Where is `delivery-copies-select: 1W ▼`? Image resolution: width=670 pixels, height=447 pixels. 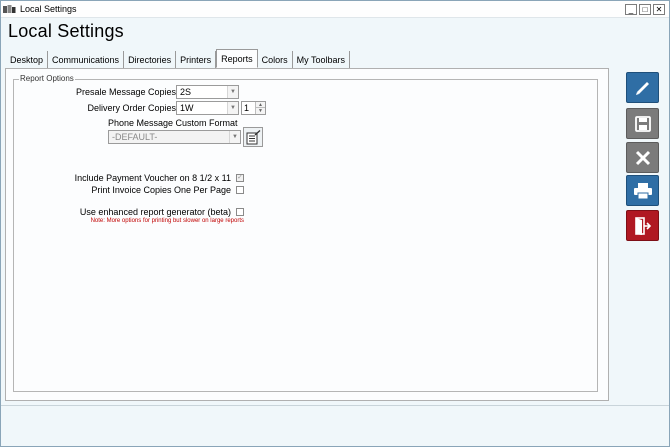 delivery-copies-select: 1W ▼ is located at coordinates (207, 108).